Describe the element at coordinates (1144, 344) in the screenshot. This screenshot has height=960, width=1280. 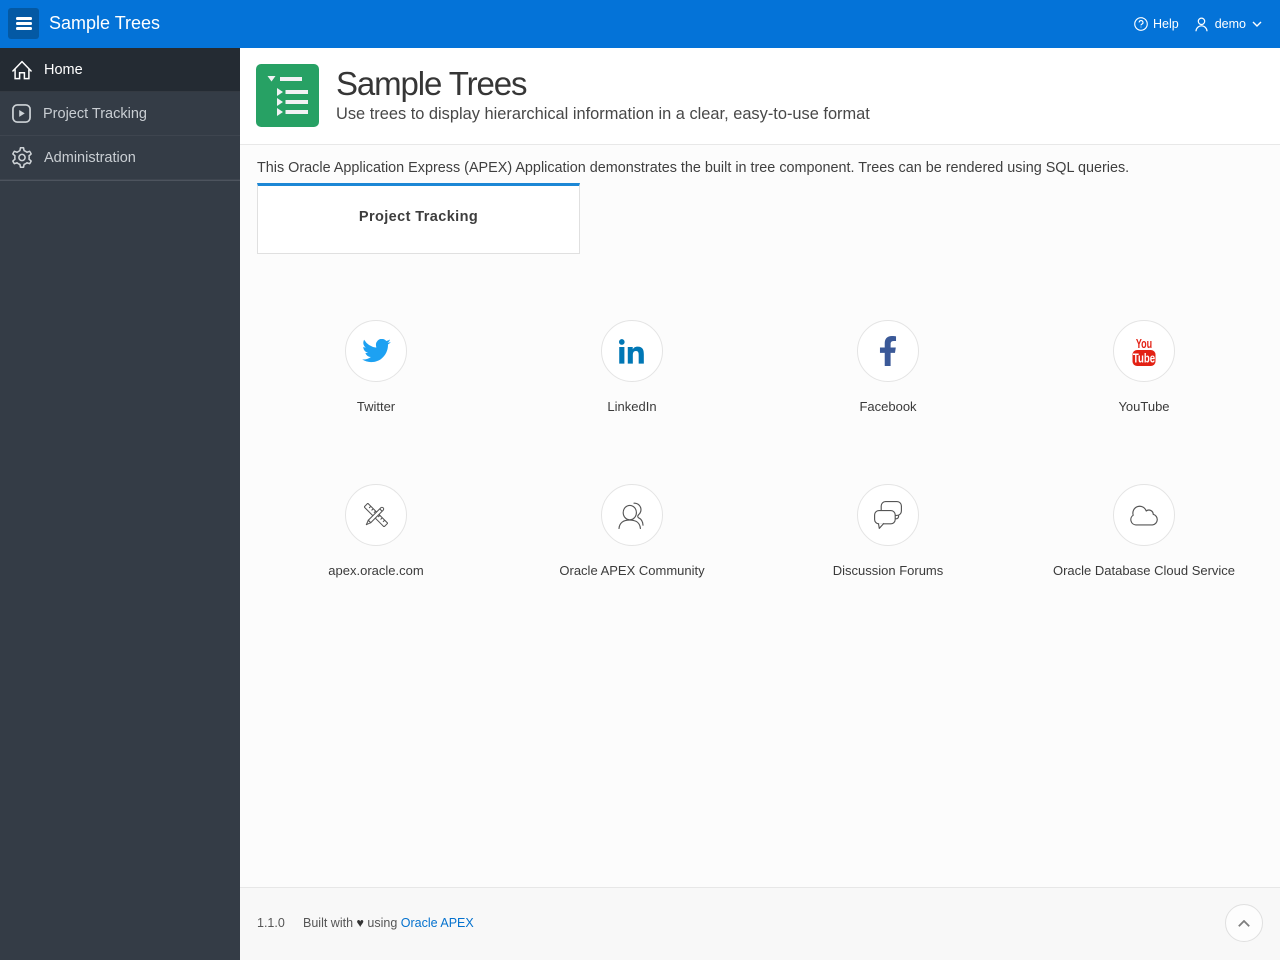
I see `svg-text: You` at that location.